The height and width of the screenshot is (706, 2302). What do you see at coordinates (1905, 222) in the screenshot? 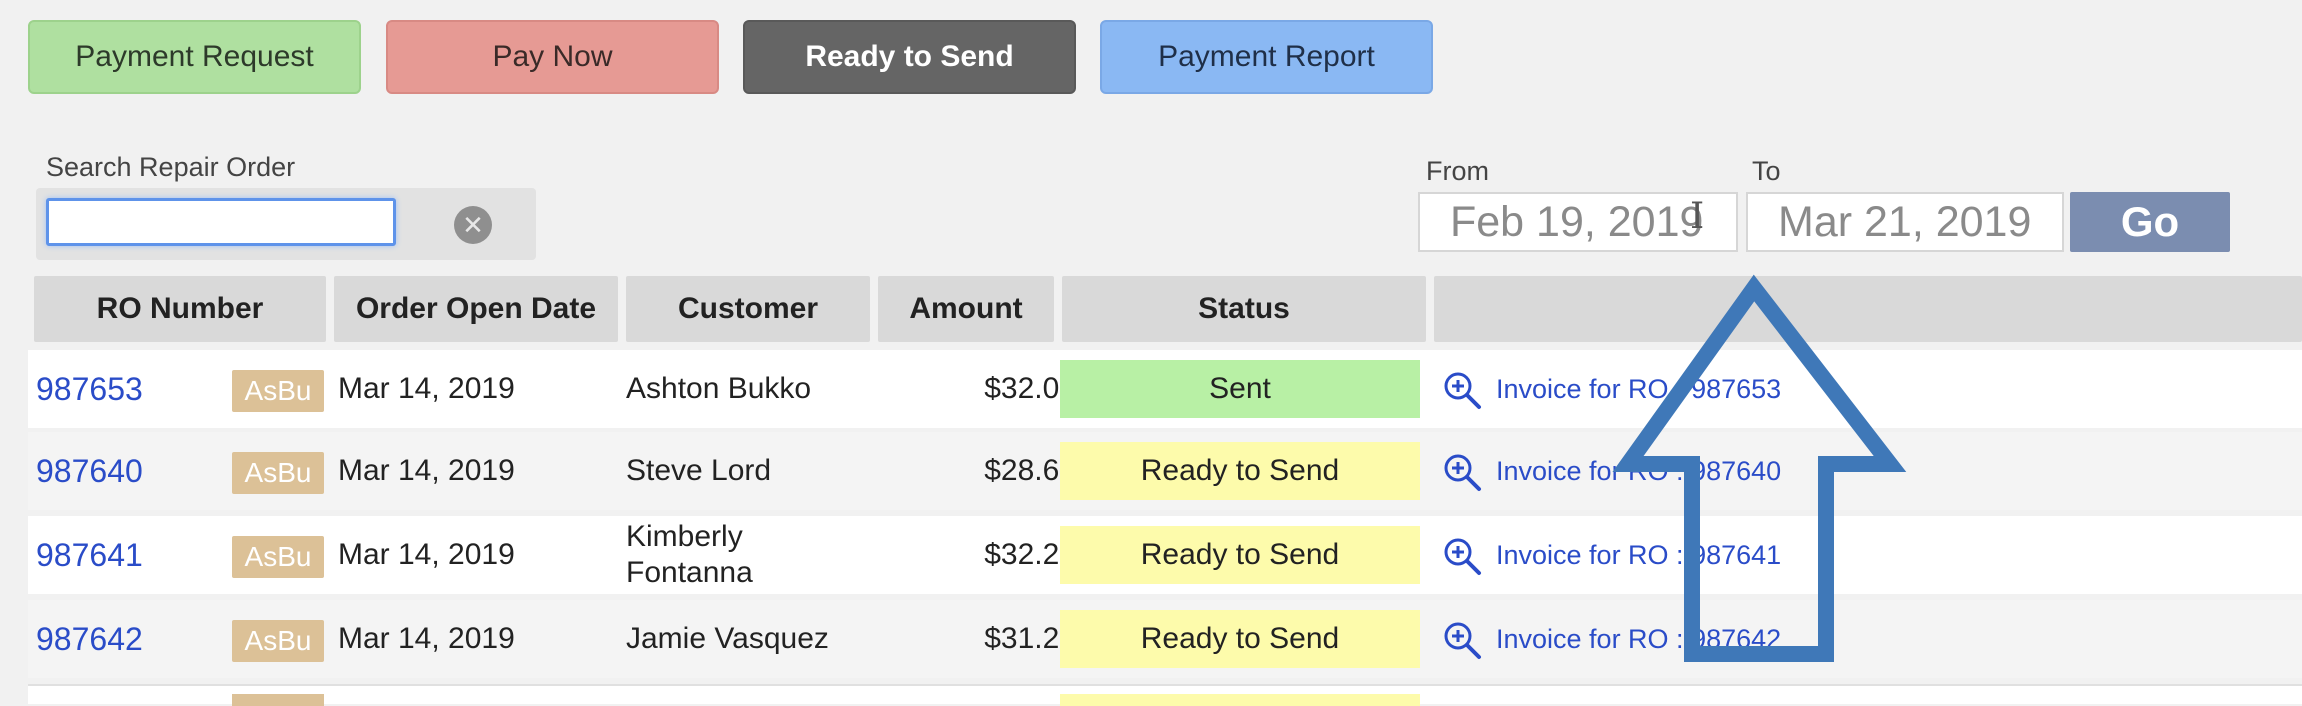
I see `to-date-input: Mar 21, 2019` at bounding box center [1905, 222].